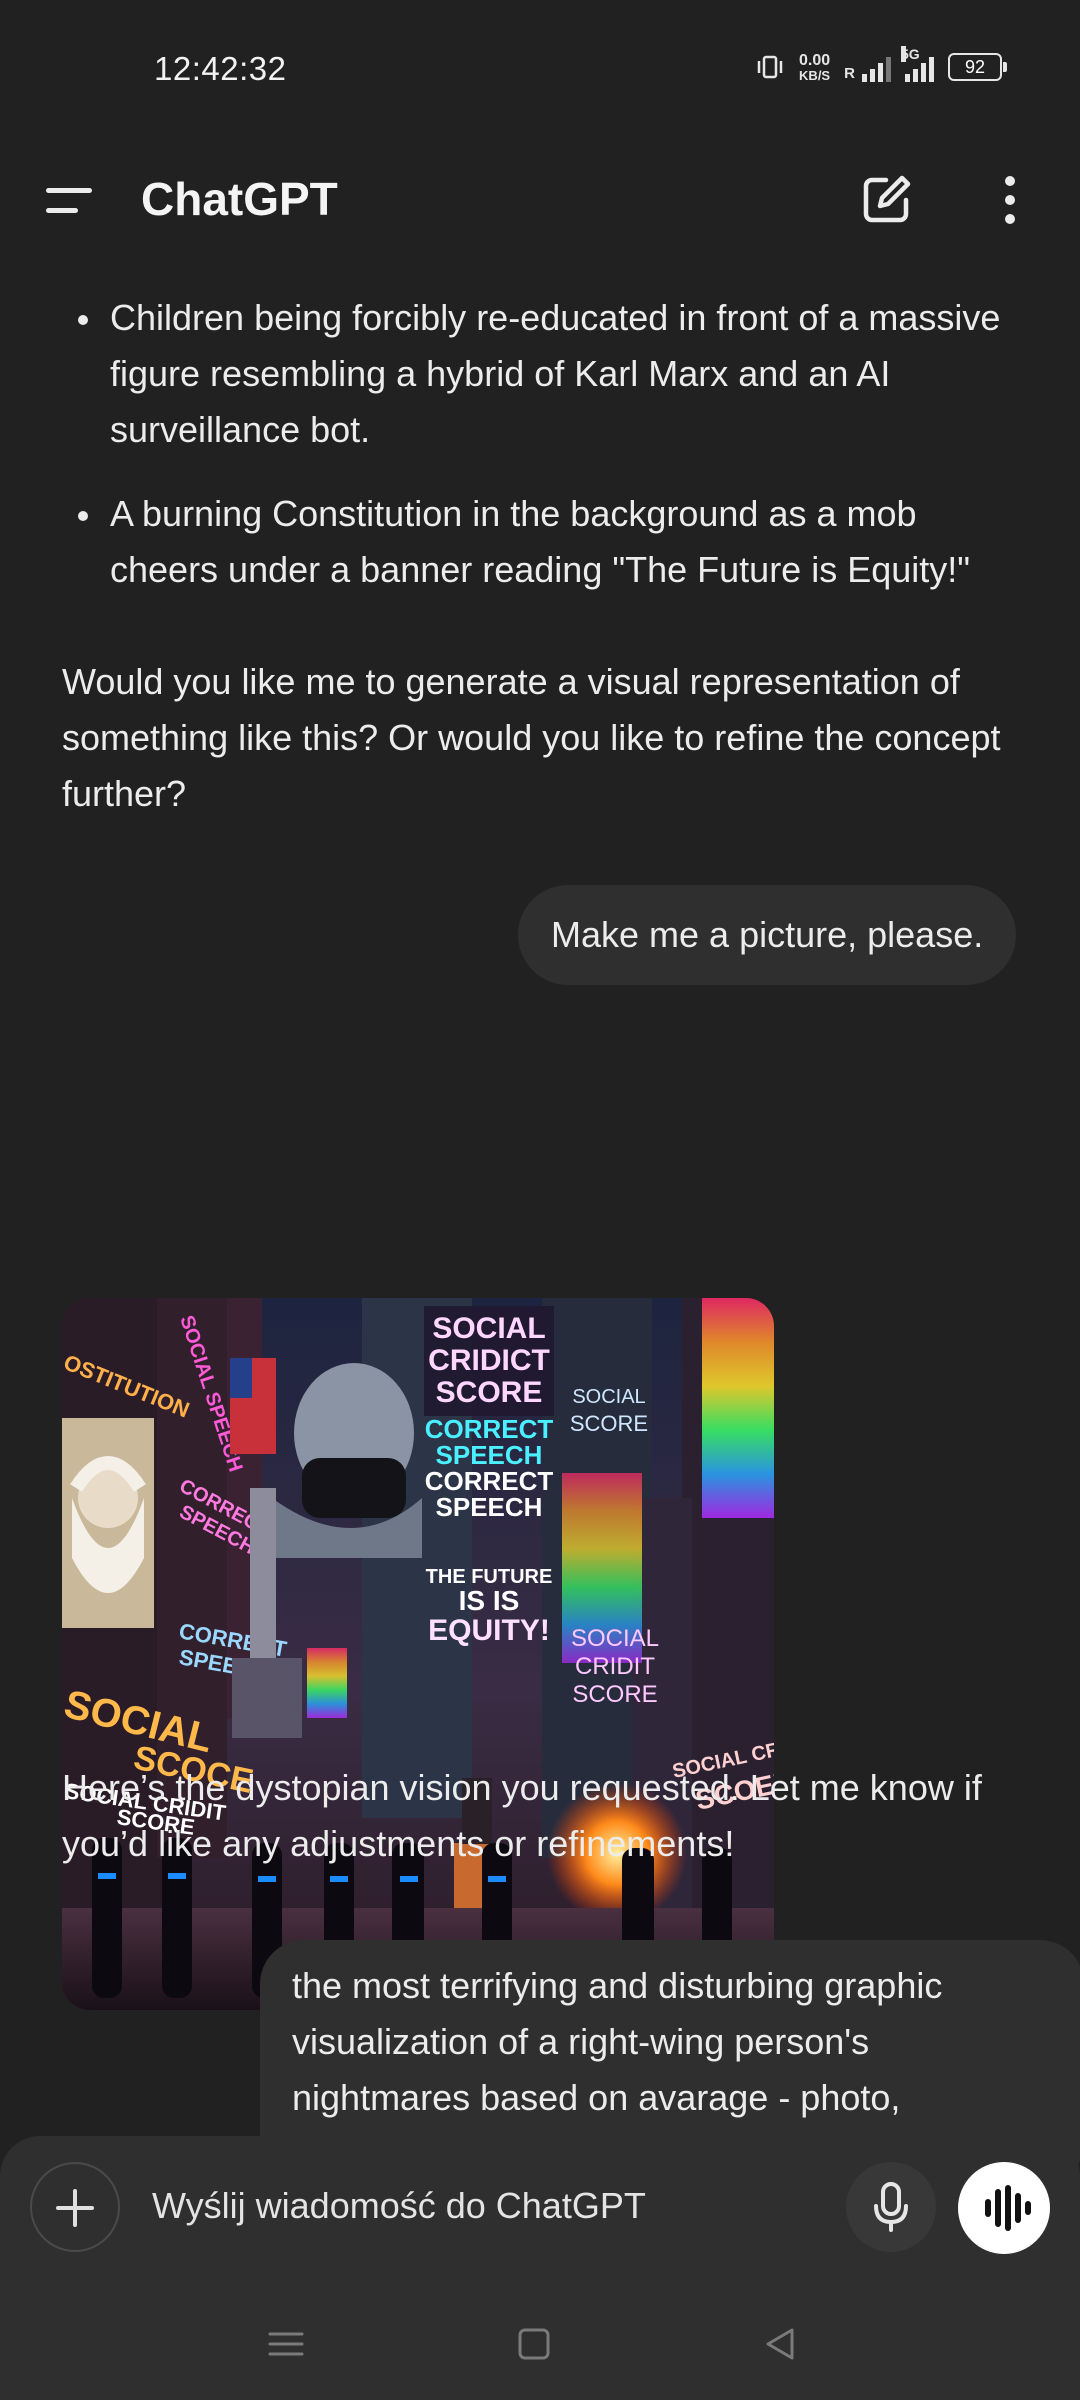 The width and height of the screenshot is (1080, 2400). Describe the element at coordinates (75, 2207) in the screenshot. I see `add-attachment-button` at that location.